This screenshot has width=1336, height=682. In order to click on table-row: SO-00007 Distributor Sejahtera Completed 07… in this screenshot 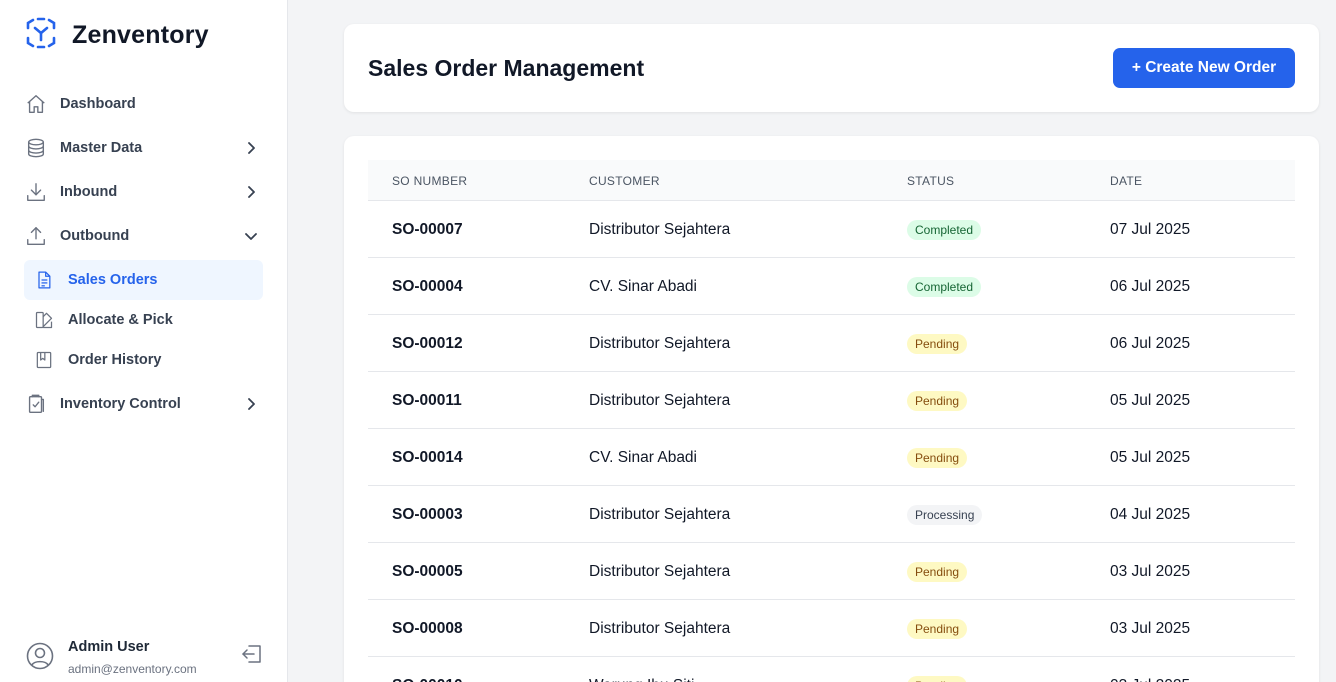, I will do `click(831, 229)`.